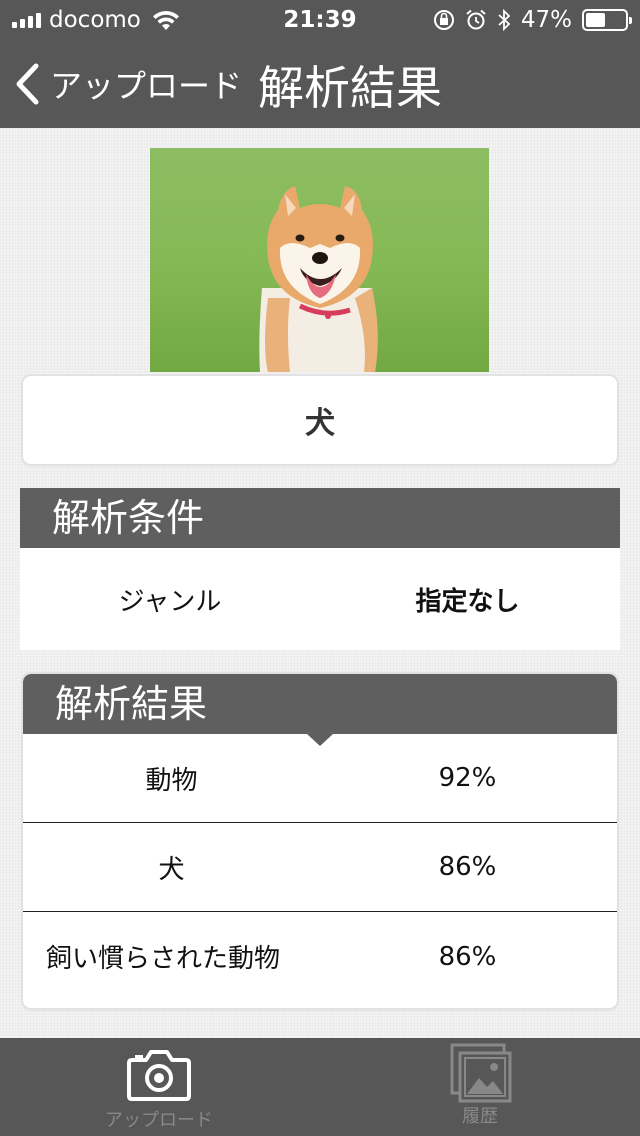 Image resolution: width=640 pixels, height=1136 pixels. I want to click on result-row: 犬 86%, so click(320, 867).